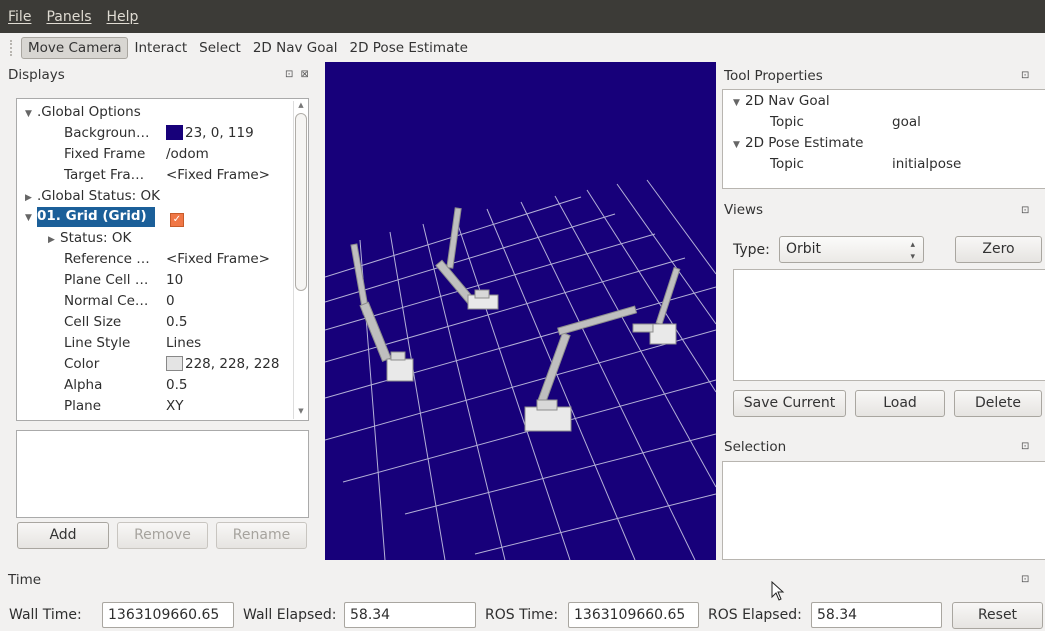 The width and height of the screenshot is (1045, 631). Describe the element at coordinates (755, 615) in the screenshot. I see `ros-elapsed-label: ROS Elapsed:` at that location.